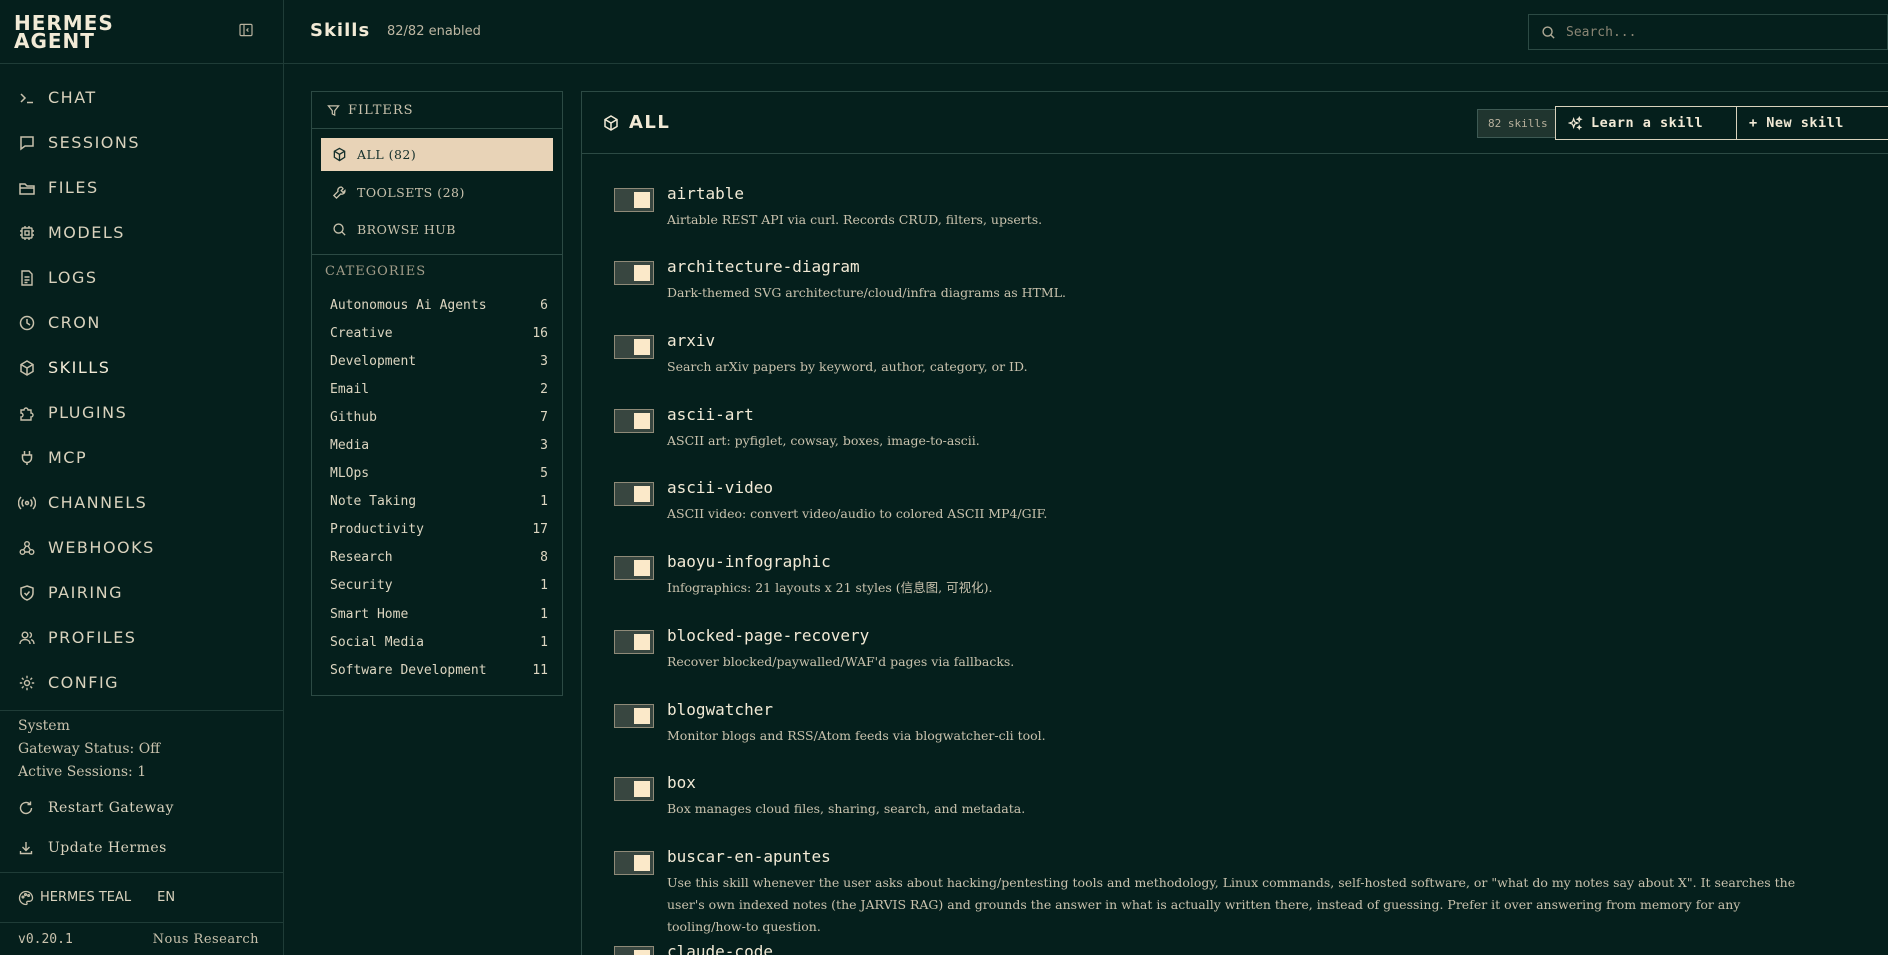  I want to click on radio-icon, so click(27, 503).